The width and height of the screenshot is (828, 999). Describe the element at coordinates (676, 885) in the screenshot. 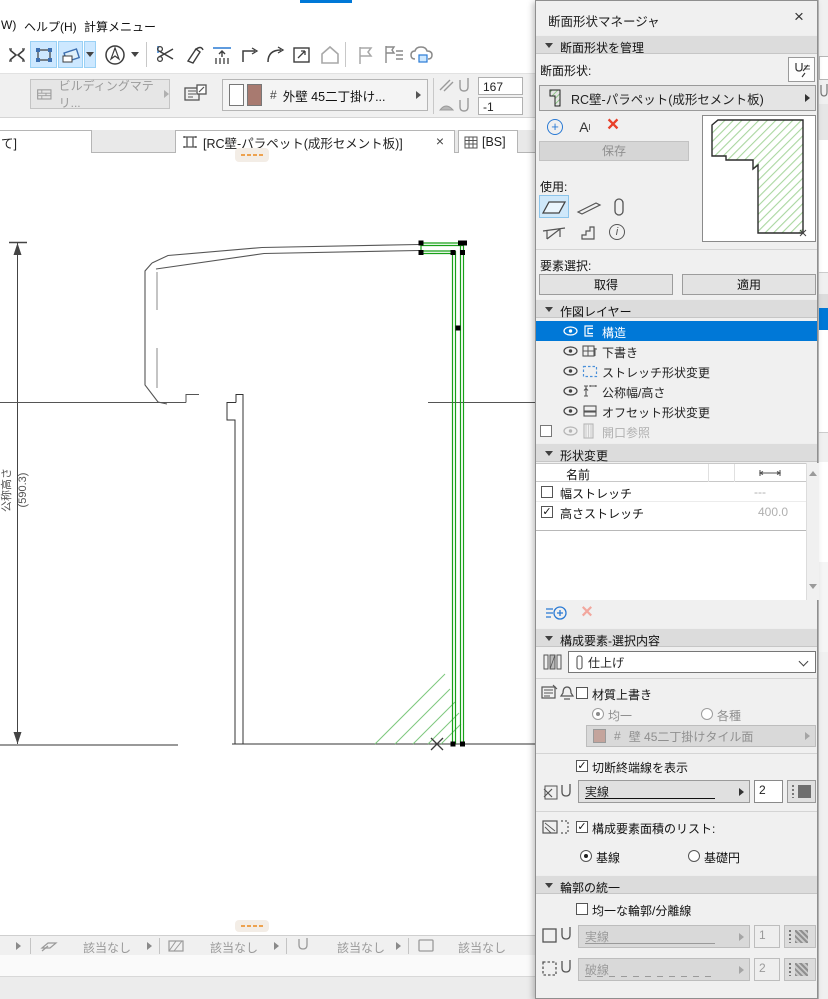

I see `section-outline: 輪郭の統一` at that location.